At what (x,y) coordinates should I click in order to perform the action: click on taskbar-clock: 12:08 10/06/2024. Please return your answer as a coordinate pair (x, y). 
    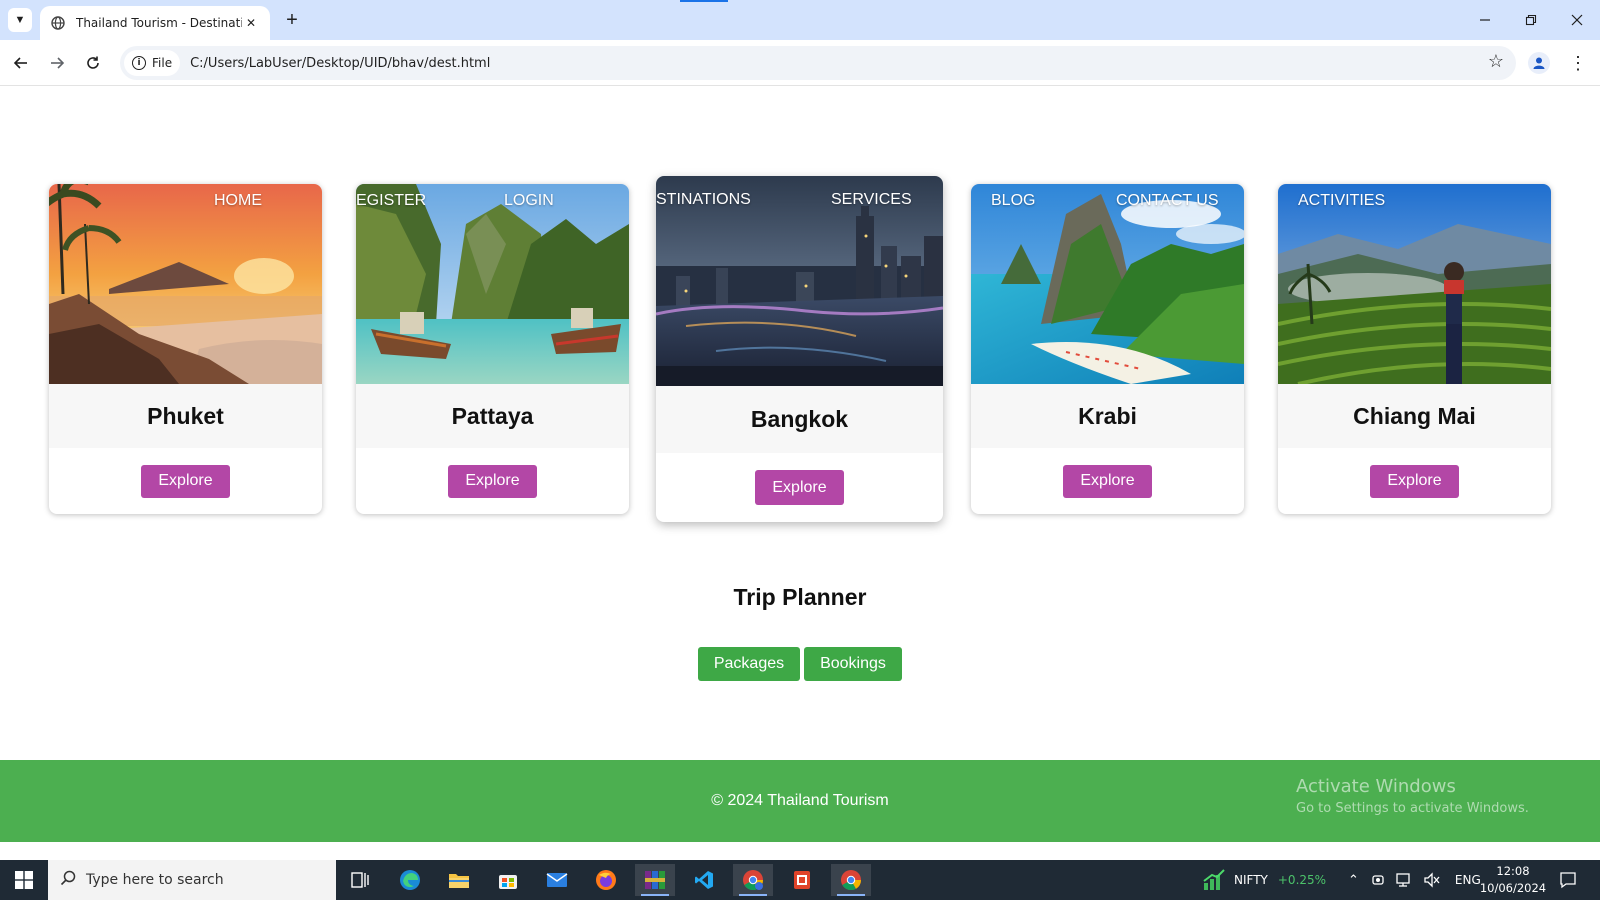
    Looking at the image, I should click on (1513, 880).